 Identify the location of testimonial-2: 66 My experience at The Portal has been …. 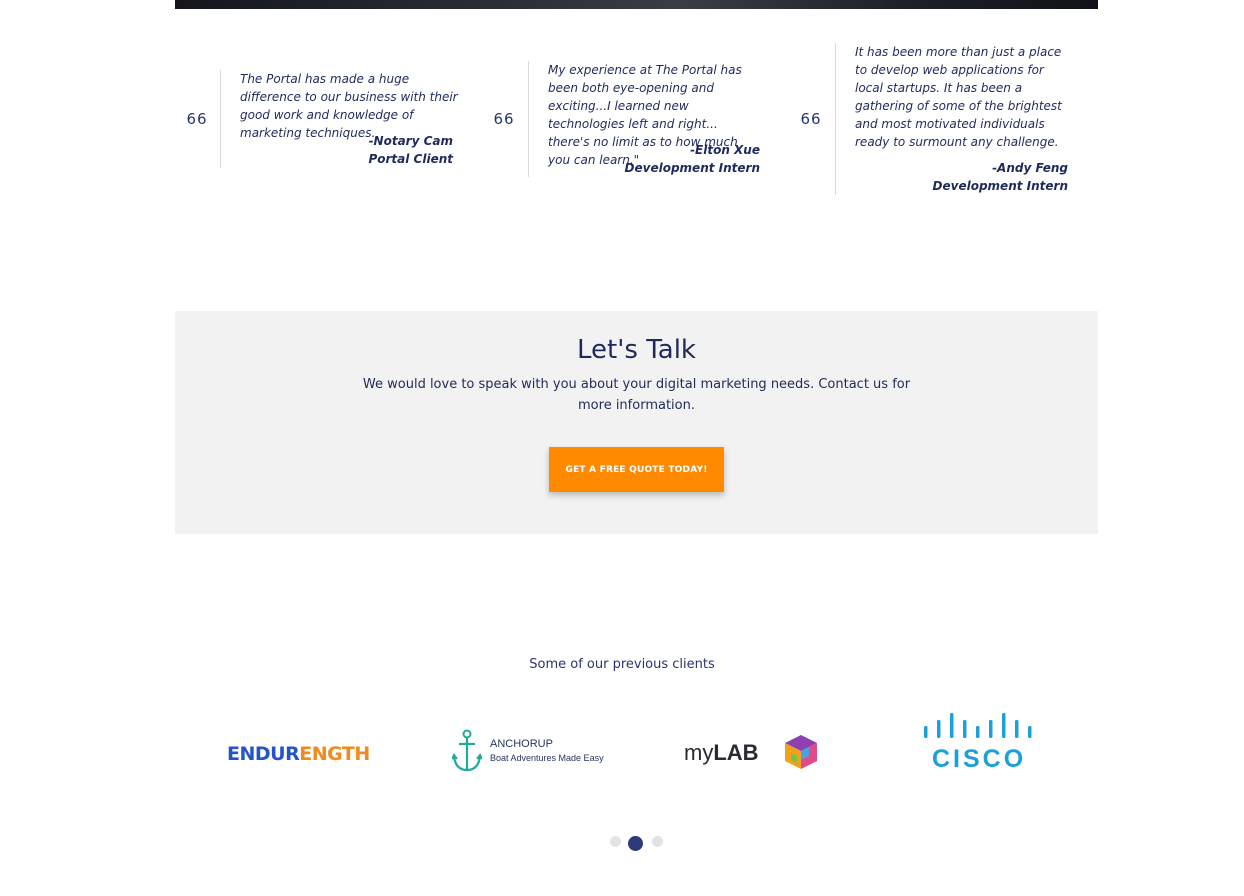
(627, 119).